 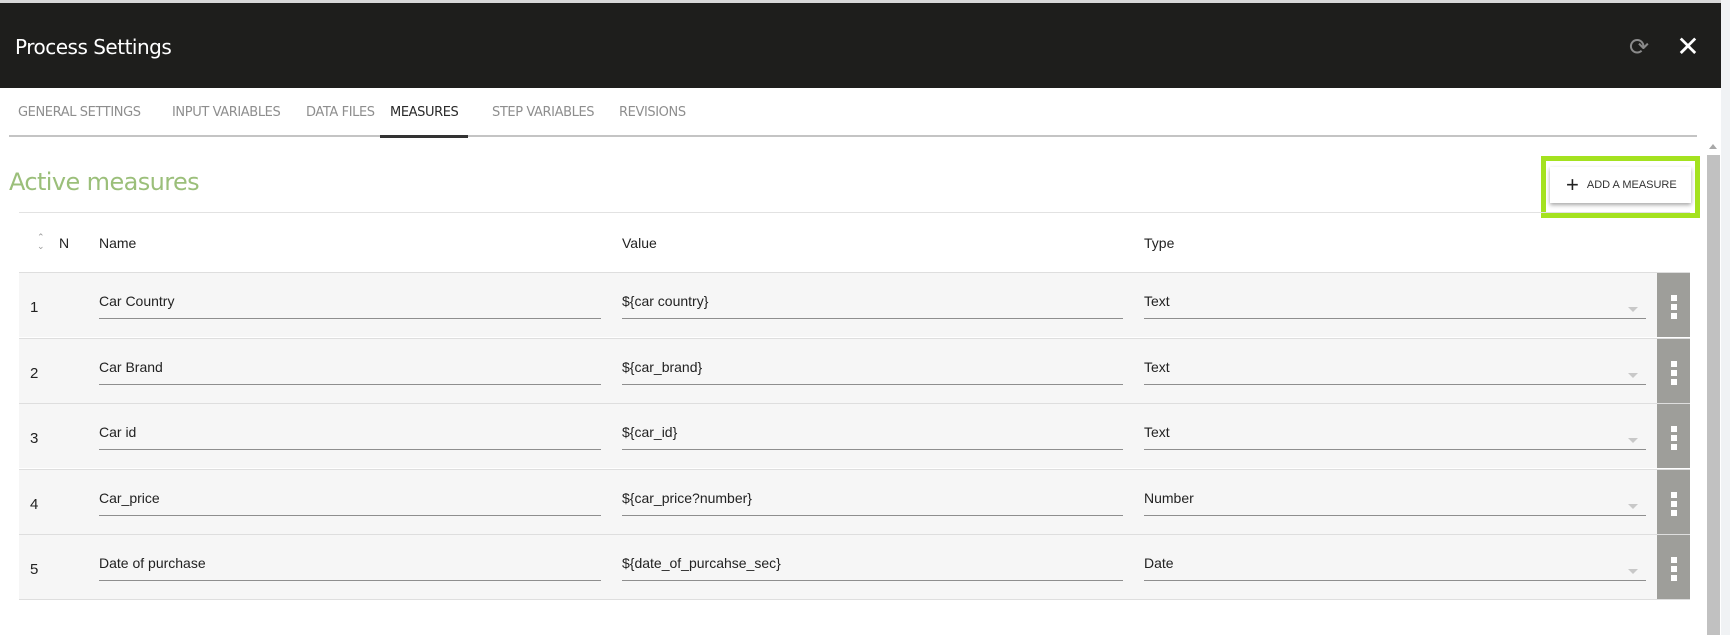 What do you see at coordinates (350, 369) in the screenshot?
I see `name-input: Car Brand` at bounding box center [350, 369].